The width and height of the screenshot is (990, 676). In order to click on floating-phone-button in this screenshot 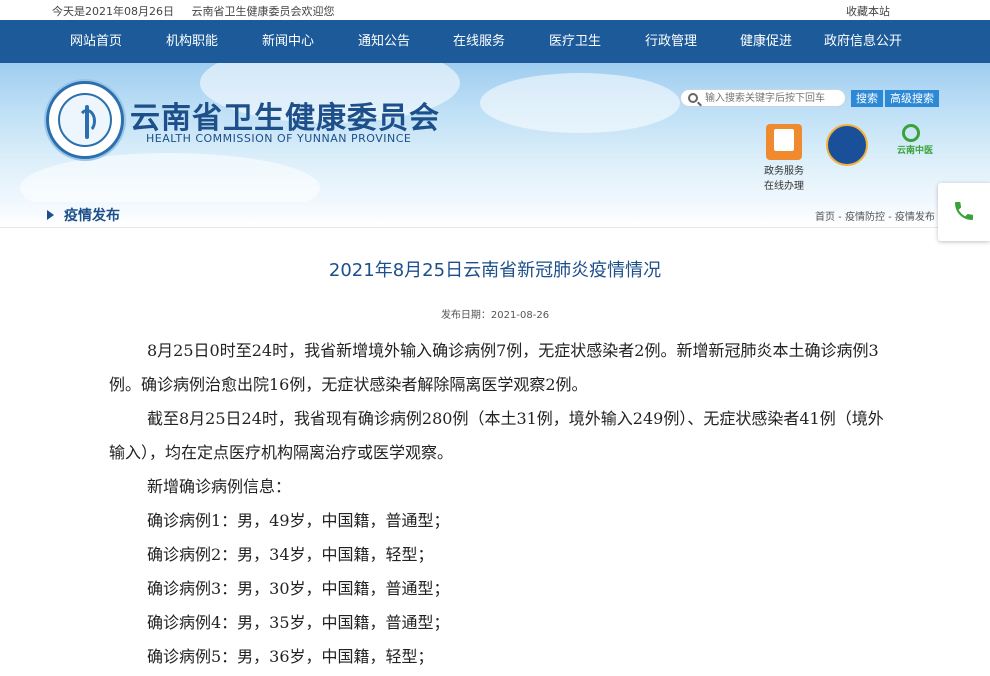, I will do `click(964, 212)`.